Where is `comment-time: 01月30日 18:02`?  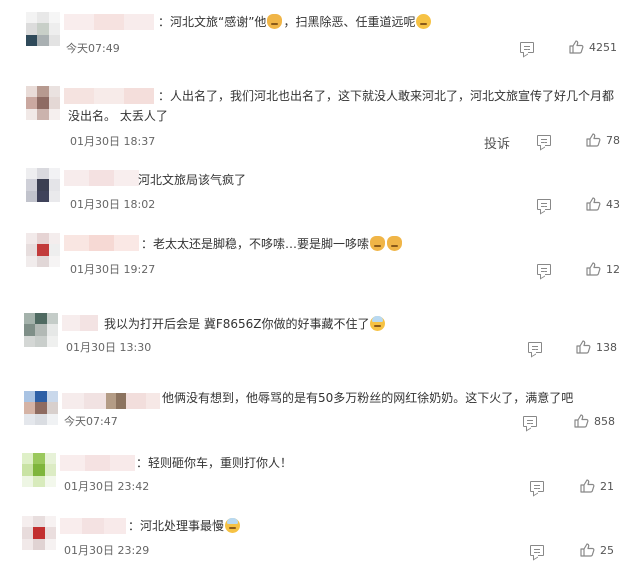
comment-time: 01月30日 18:02 is located at coordinates (113, 204).